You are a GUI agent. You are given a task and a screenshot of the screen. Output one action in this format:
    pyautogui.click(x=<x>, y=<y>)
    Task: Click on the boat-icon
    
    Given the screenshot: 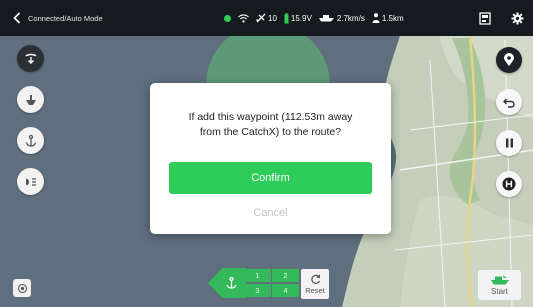 What is the action you would take?
    pyautogui.click(x=326, y=18)
    